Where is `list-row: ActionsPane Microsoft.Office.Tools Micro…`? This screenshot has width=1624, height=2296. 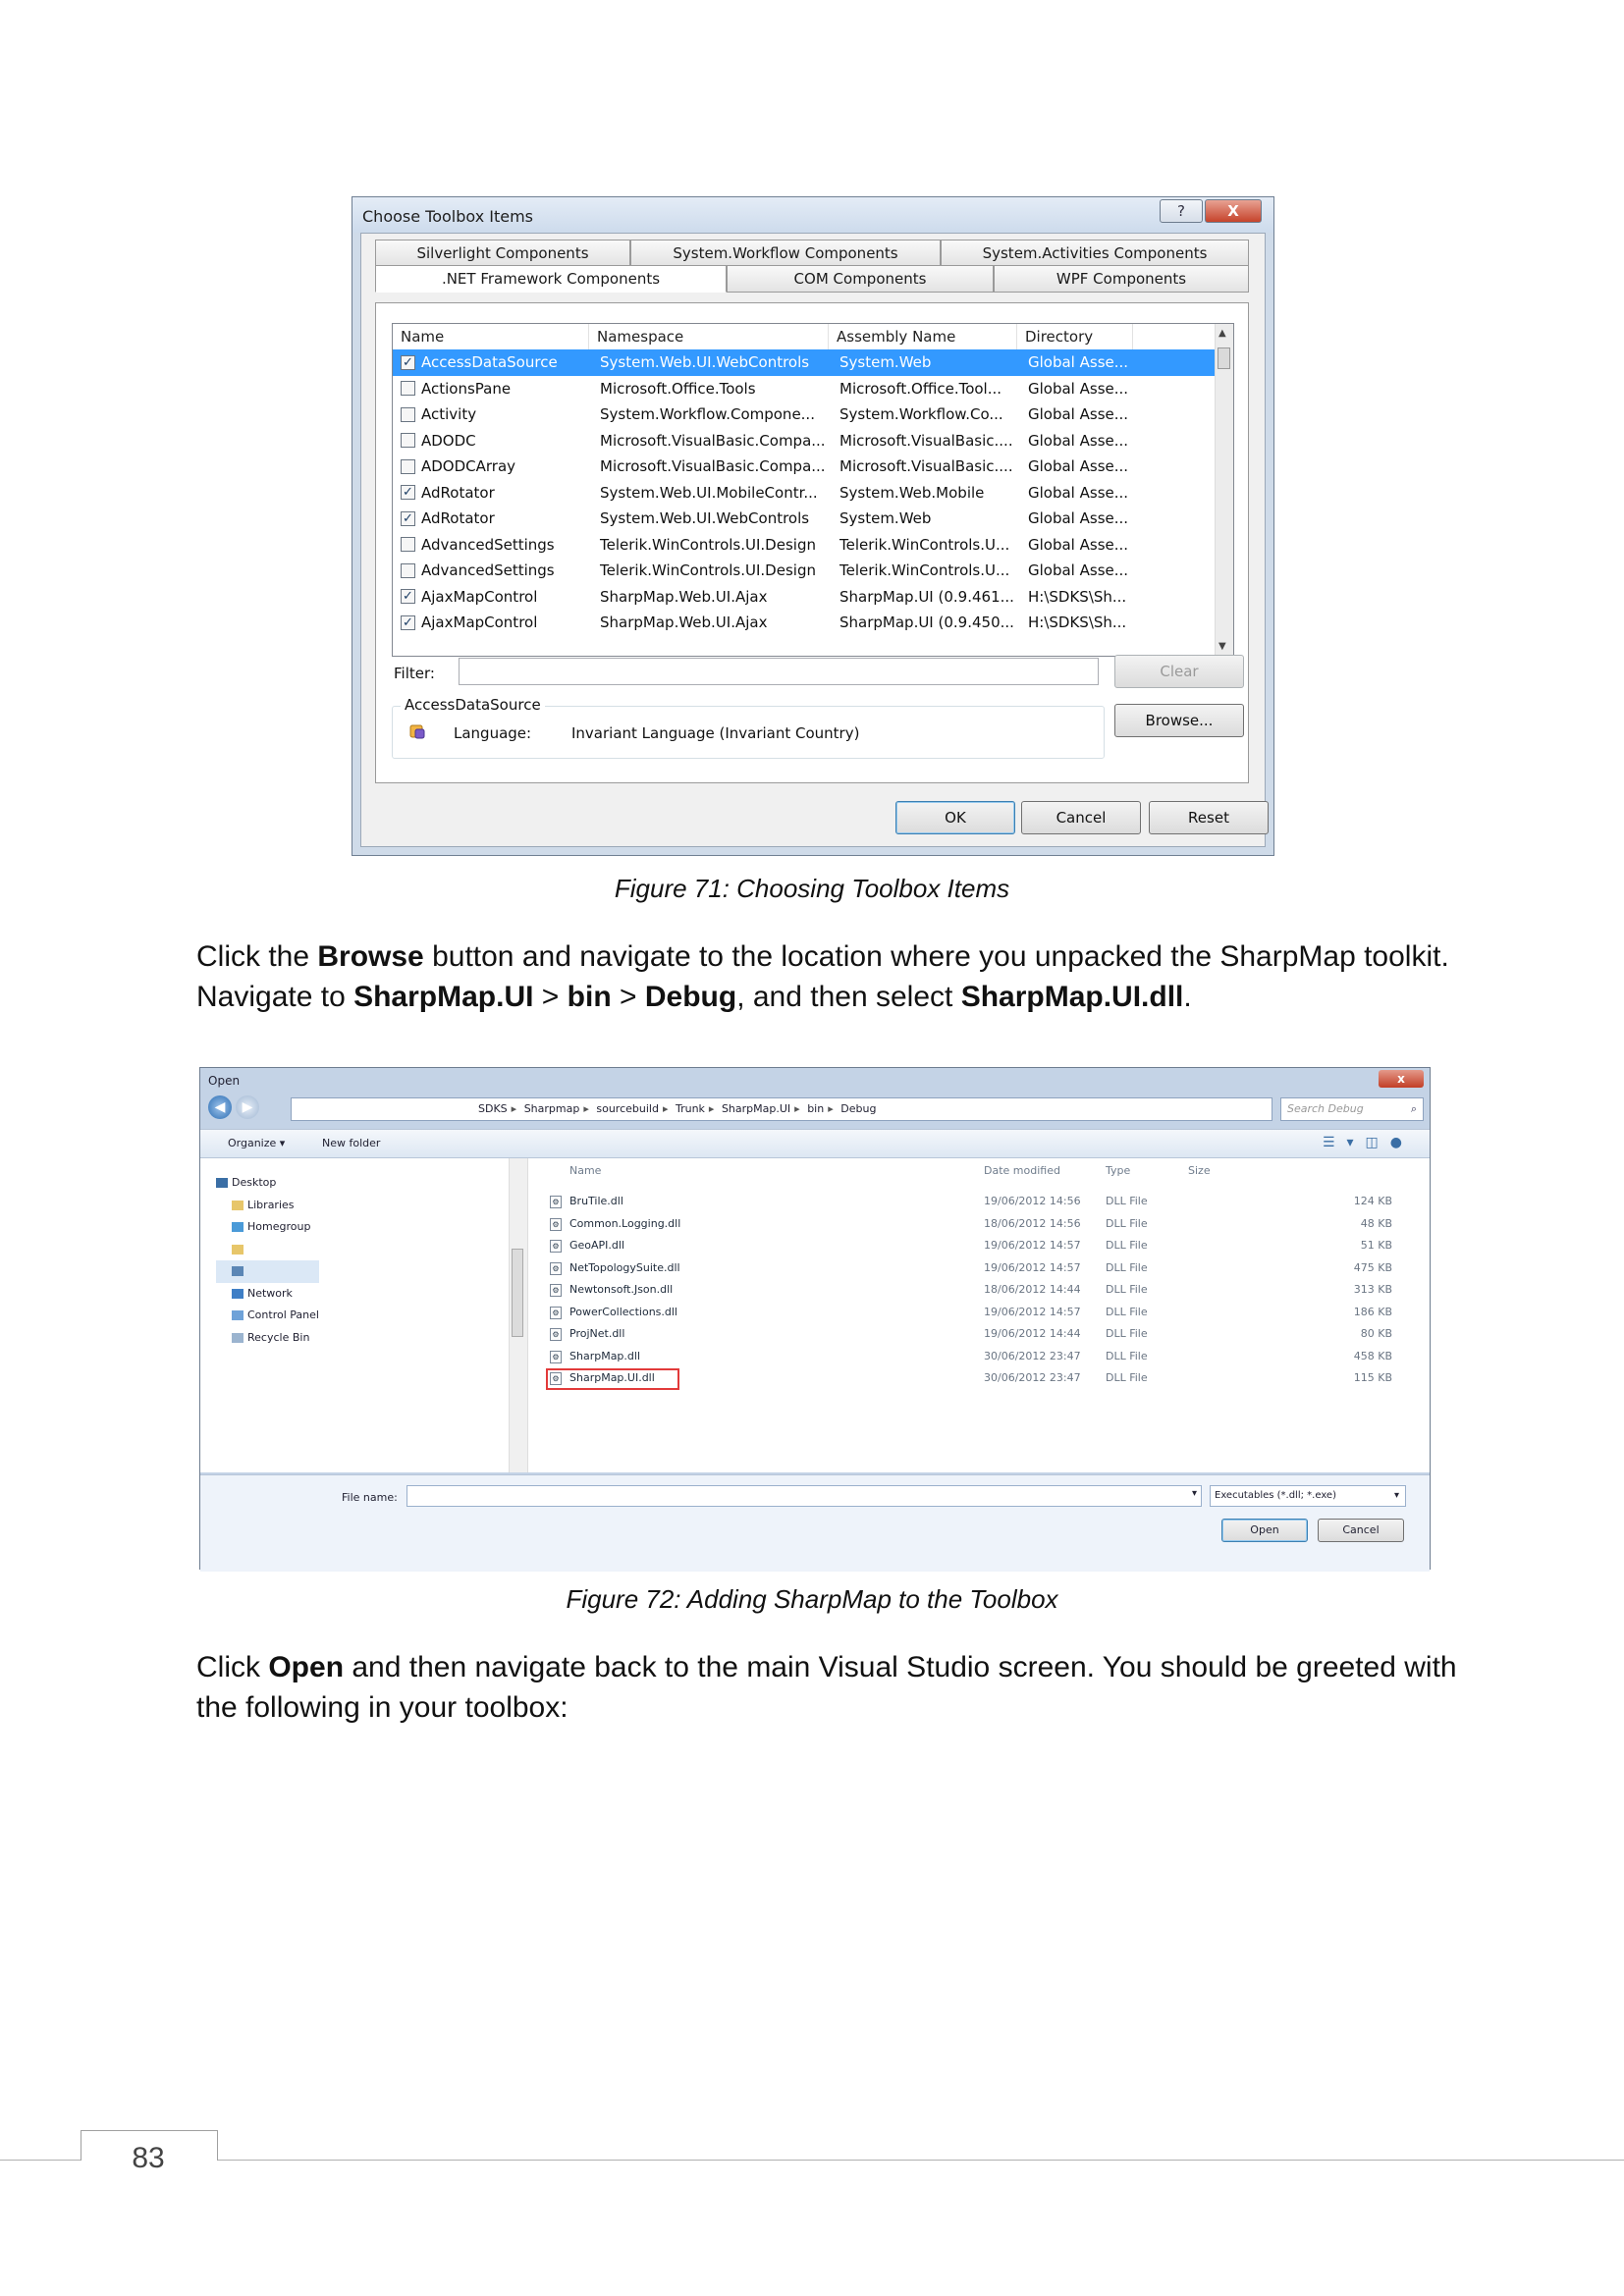
list-row: ActionsPane Microsoft.Office.Tools Micro… is located at coordinates (805, 389).